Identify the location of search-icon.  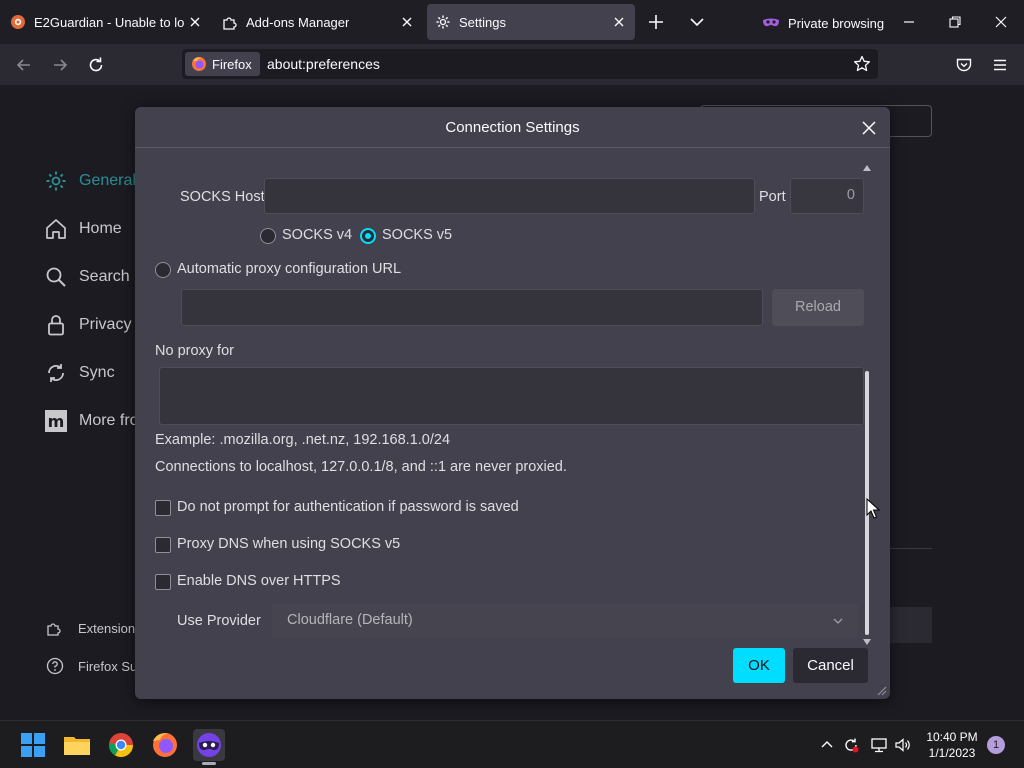
(56, 277).